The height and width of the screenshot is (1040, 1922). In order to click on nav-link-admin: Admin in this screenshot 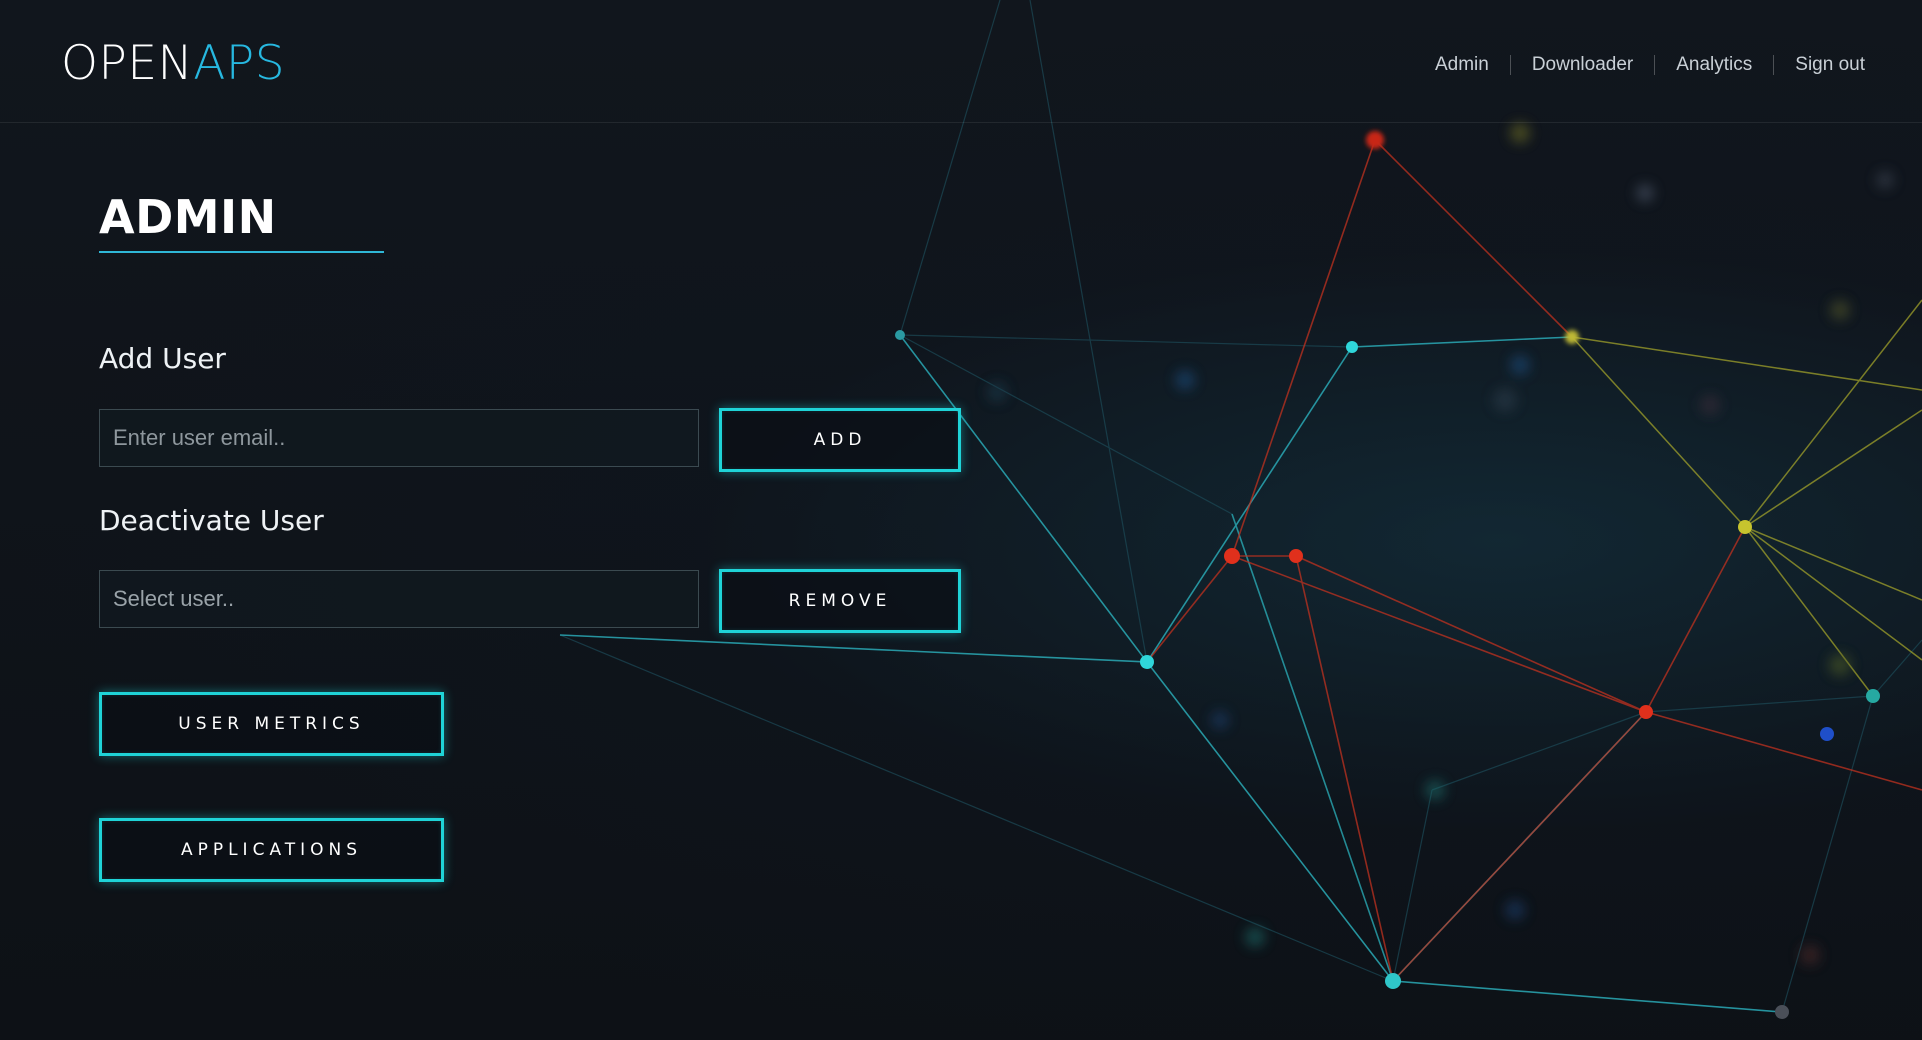, I will do `click(1462, 65)`.